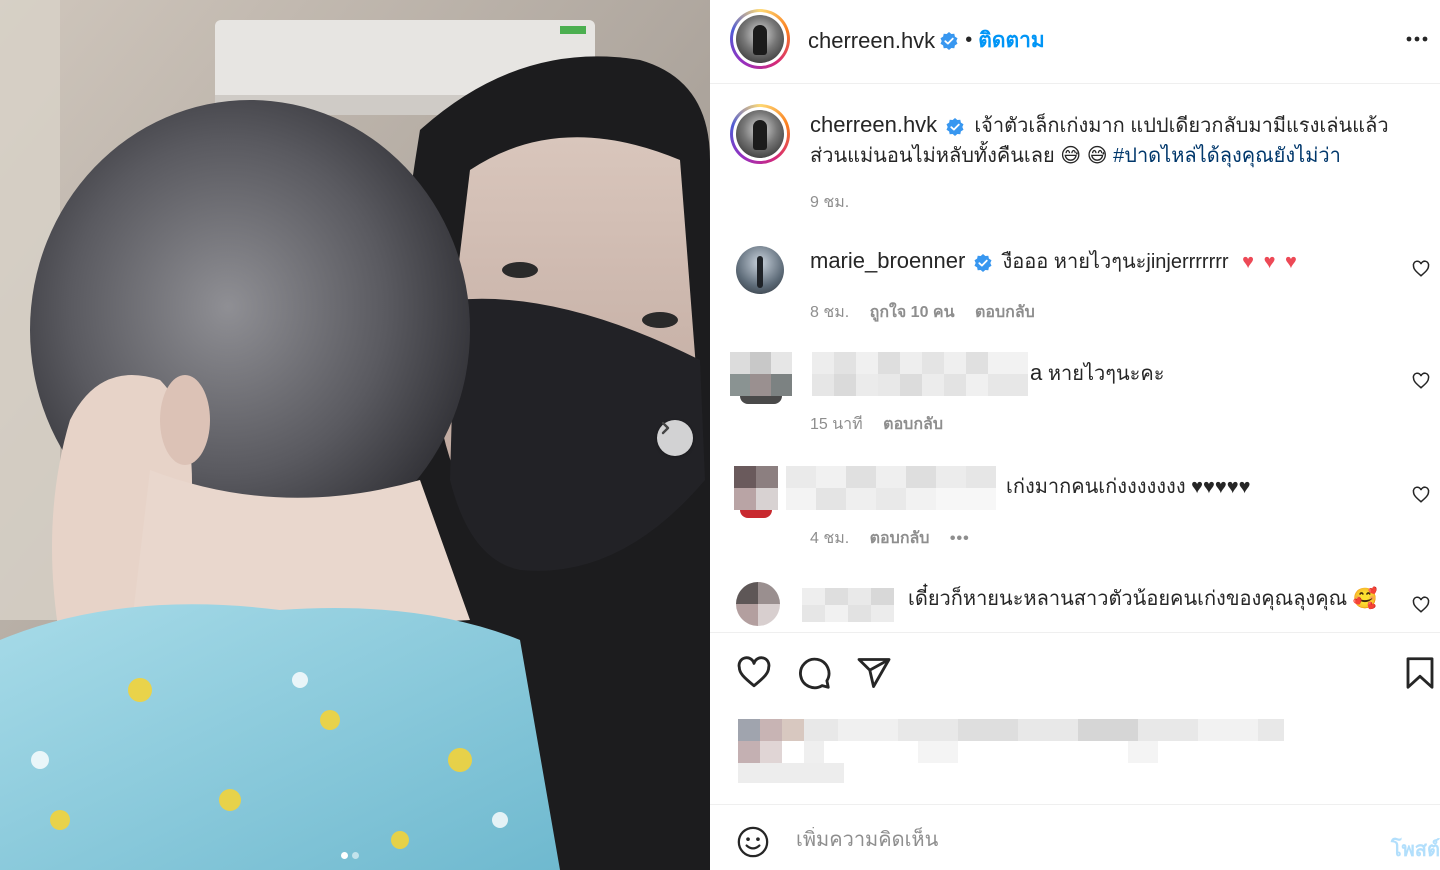 The height and width of the screenshot is (870, 1440). Describe the element at coordinates (960, 538) in the screenshot. I see `comment-more-options: •••` at that location.